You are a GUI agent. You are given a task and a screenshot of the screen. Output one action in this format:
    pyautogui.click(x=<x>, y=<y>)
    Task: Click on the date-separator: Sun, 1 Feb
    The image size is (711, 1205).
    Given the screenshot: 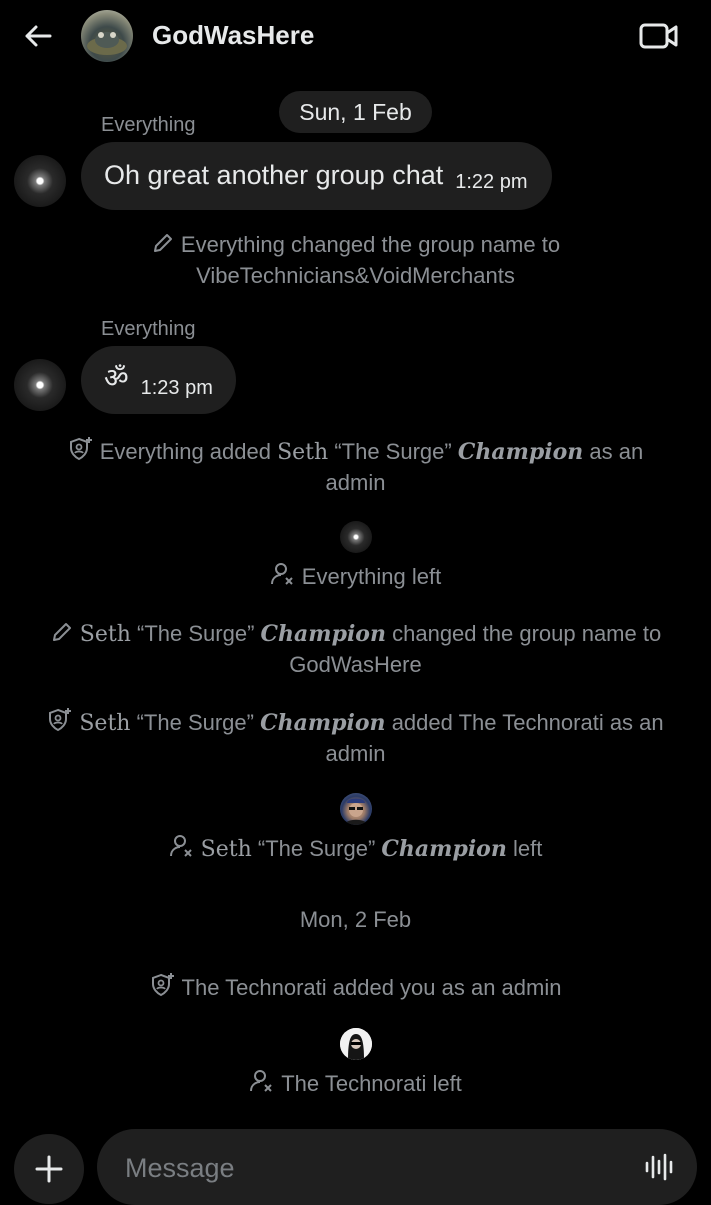 What is the action you would take?
    pyautogui.click(x=355, y=112)
    